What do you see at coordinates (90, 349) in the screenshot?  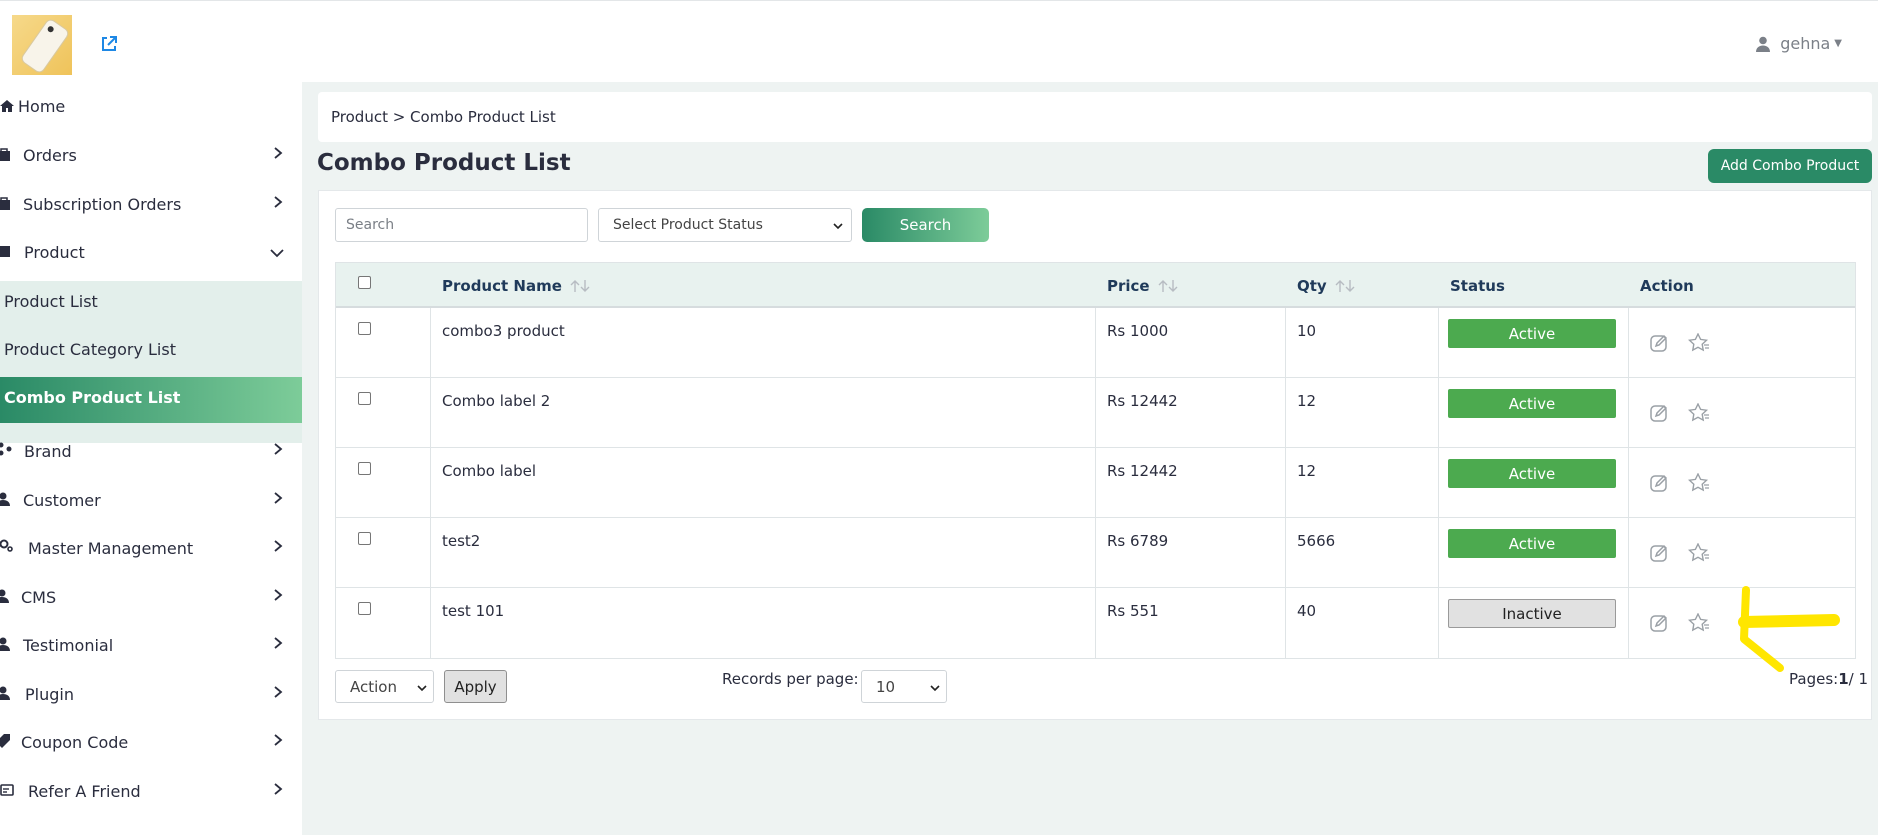 I see `sidebar-subitem-product-category-list: Product Category List` at bounding box center [90, 349].